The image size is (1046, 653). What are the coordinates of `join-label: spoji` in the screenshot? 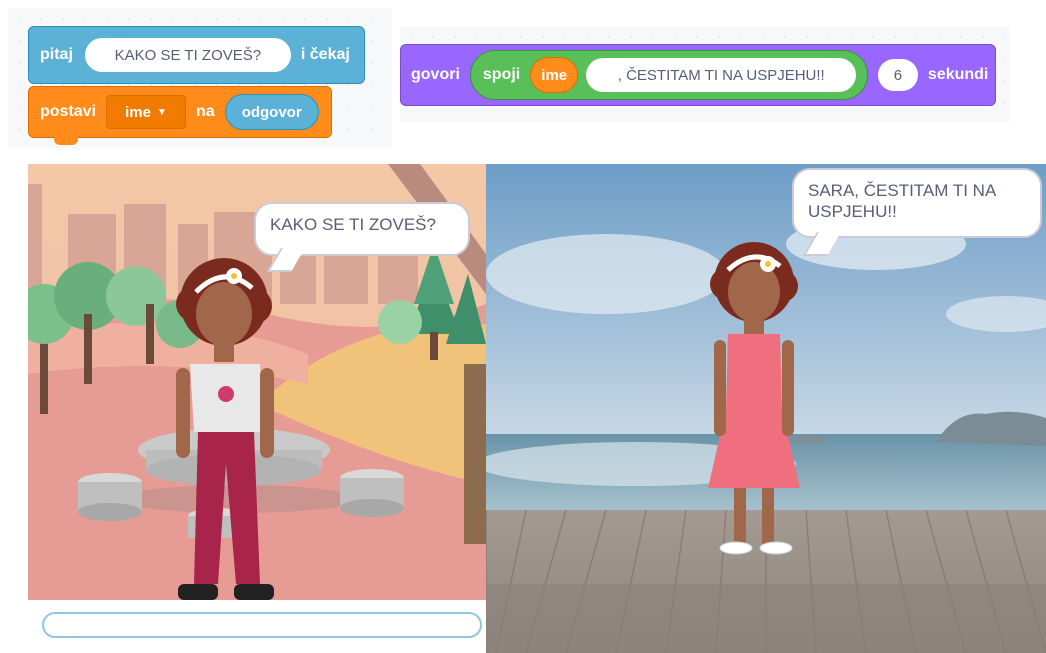 It's located at (501, 74).